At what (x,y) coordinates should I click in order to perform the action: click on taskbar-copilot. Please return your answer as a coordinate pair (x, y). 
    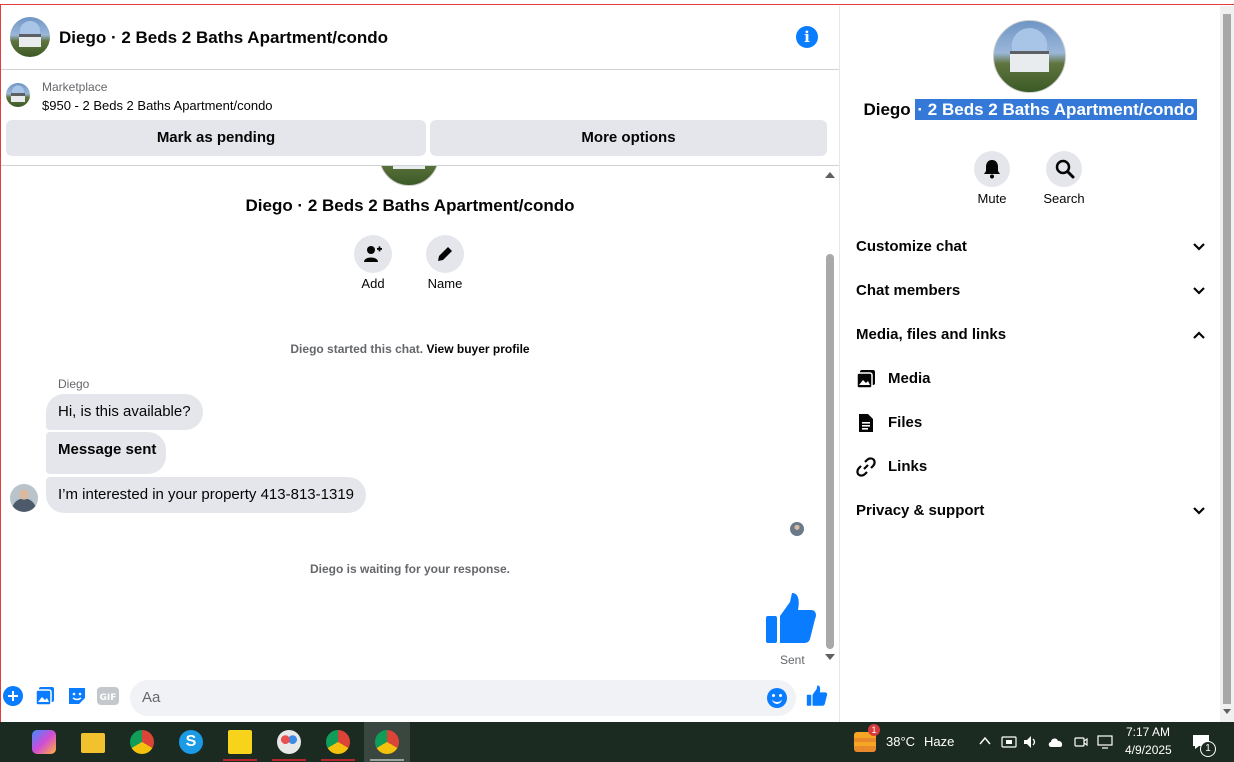
    Looking at the image, I should click on (44, 742).